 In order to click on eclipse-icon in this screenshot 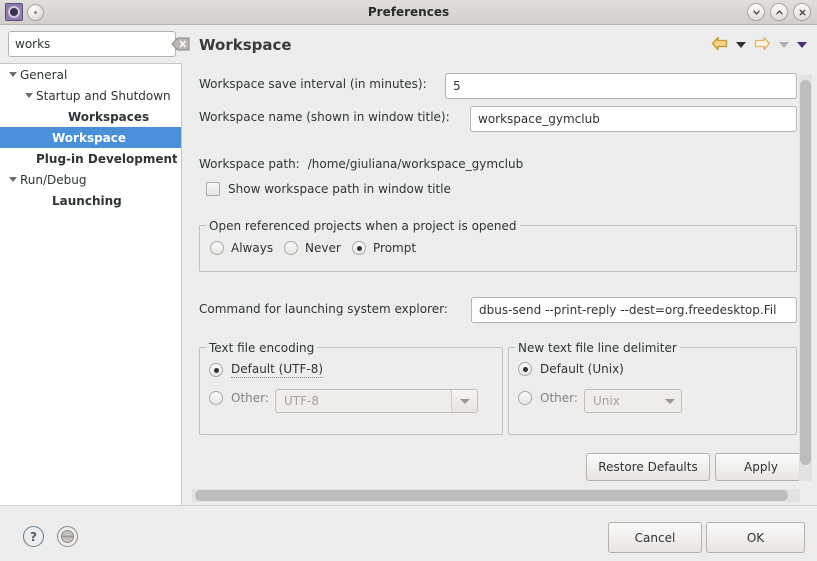, I will do `click(14, 12)`.